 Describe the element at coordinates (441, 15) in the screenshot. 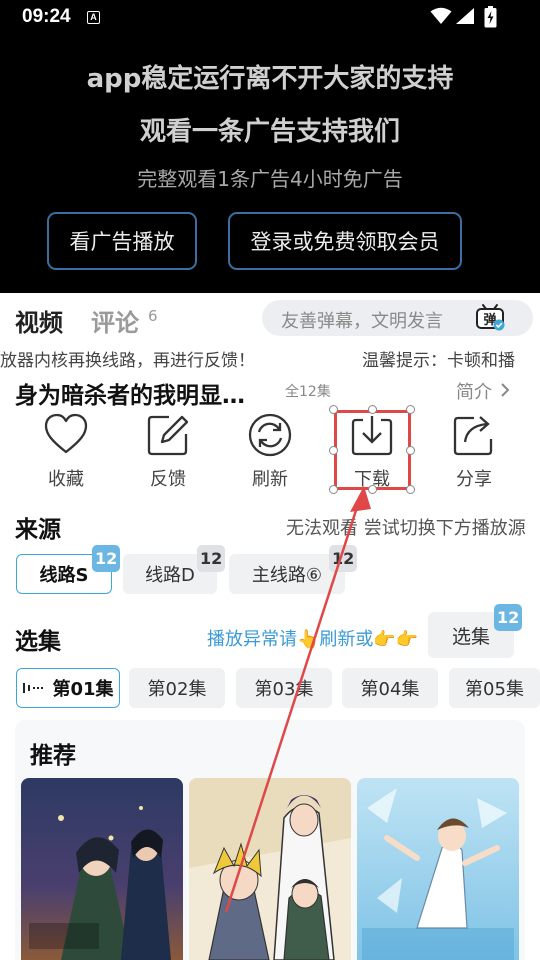

I see `wifi-icon` at that location.